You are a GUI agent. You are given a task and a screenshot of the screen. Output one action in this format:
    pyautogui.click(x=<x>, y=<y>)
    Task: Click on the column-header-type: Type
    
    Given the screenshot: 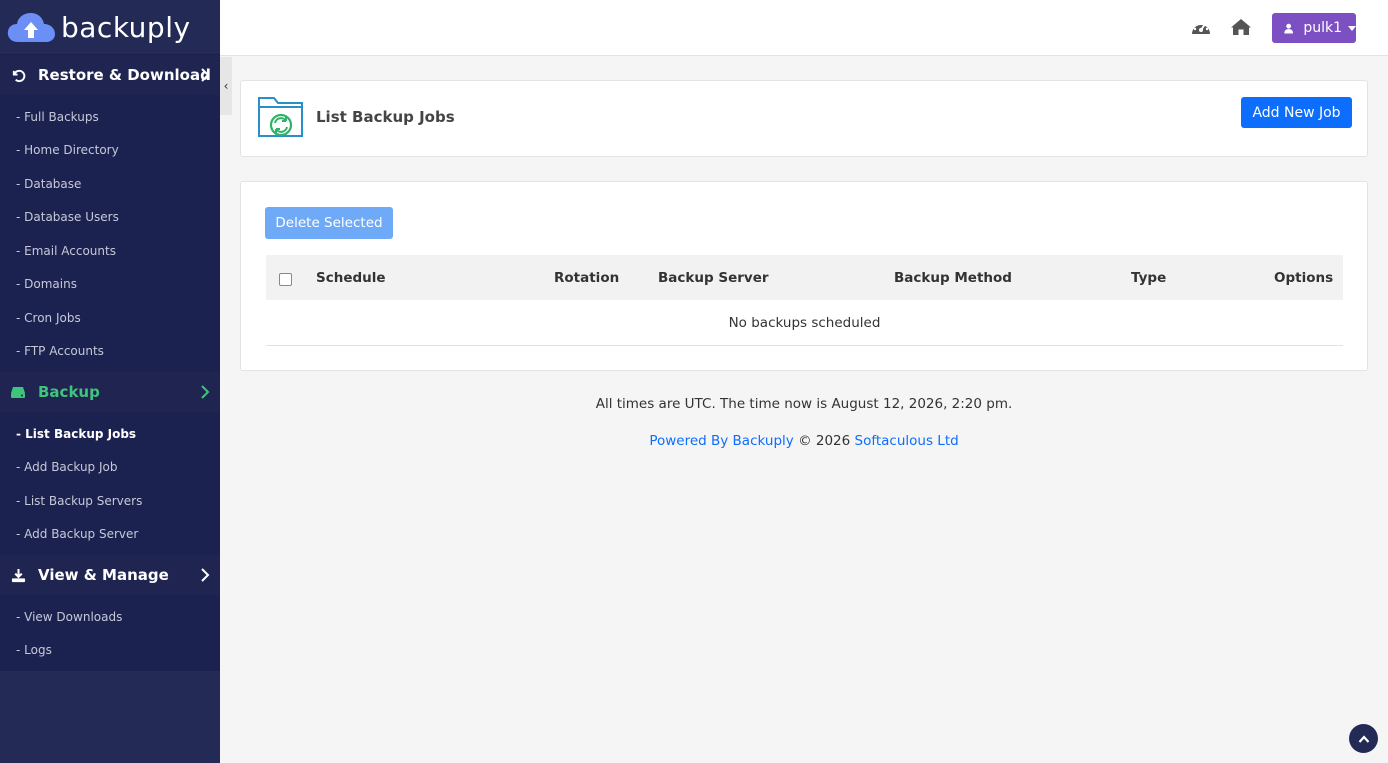 What is the action you would take?
    pyautogui.click(x=1148, y=277)
    